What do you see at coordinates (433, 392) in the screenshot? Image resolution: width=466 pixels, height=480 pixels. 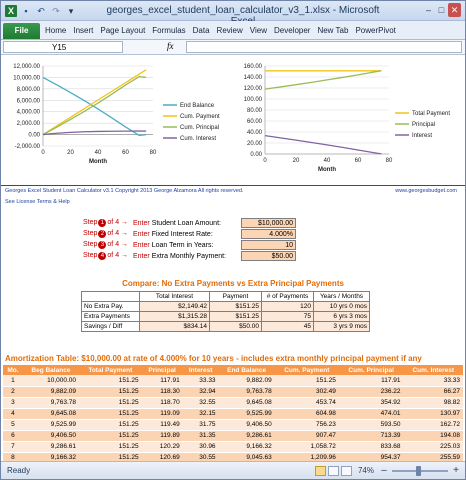 I see `amortization-cell: 66.27` at bounding box center [433, 392].